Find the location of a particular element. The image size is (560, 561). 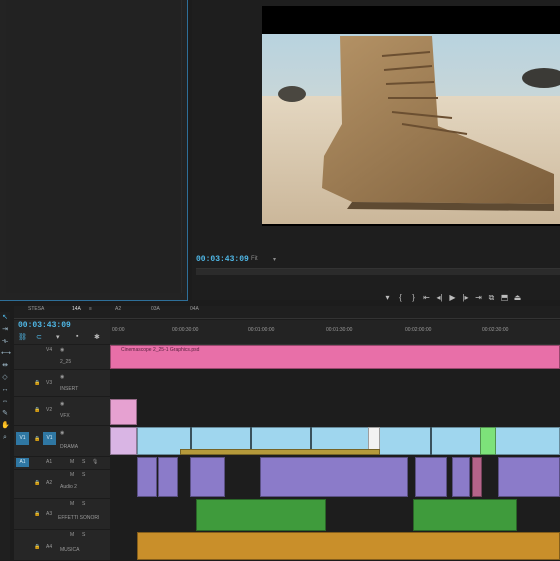

track-header-a4: 🔒 A4 M S MUSICA is located at coordinates (62, 545).